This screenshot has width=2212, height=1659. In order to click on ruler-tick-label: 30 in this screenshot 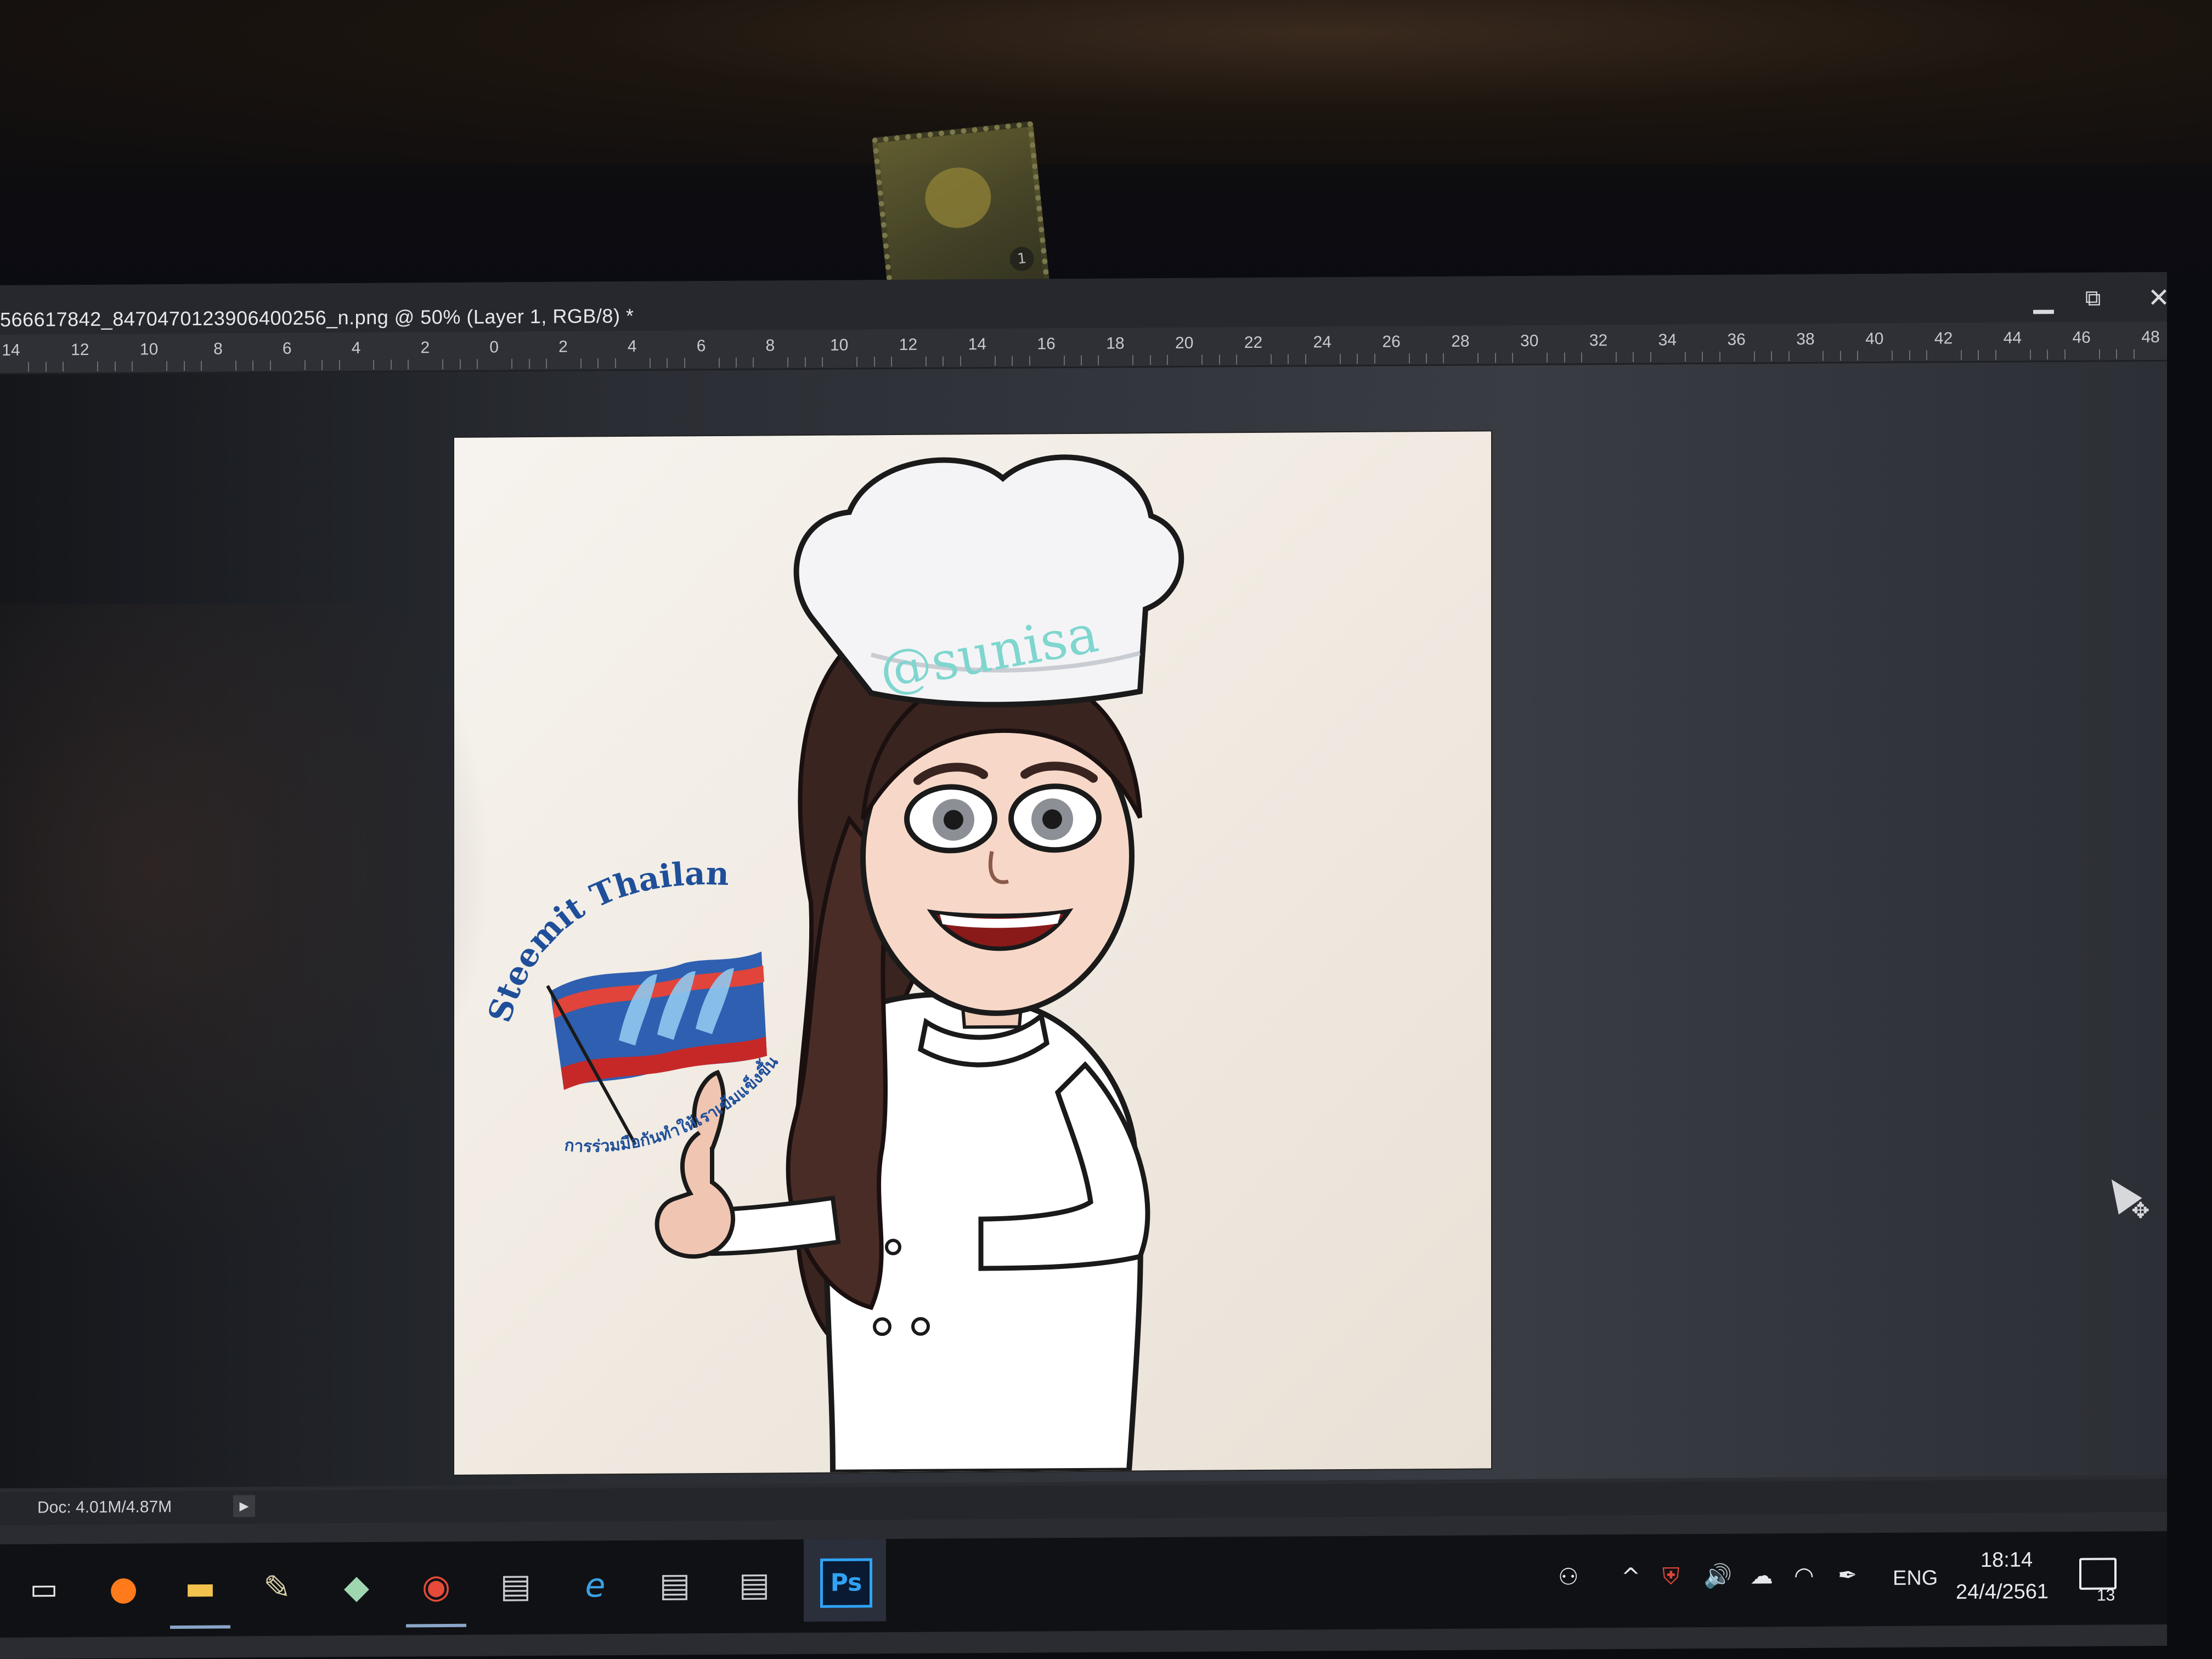, I will do `click(1530, 341)`.